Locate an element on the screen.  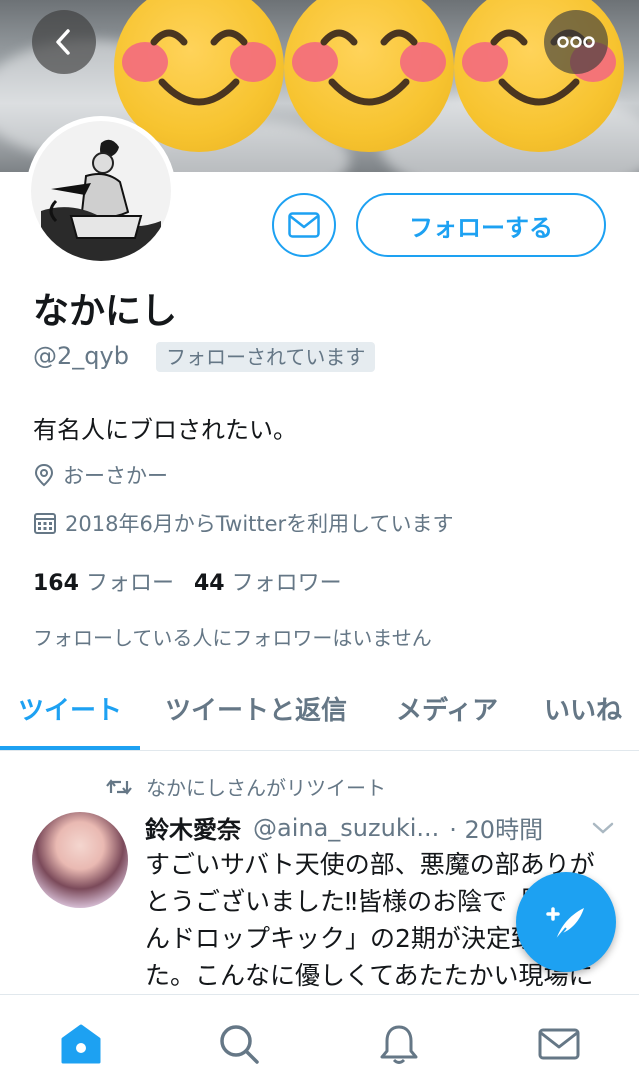
nav-notifications is located at coordinates (399, 1044).